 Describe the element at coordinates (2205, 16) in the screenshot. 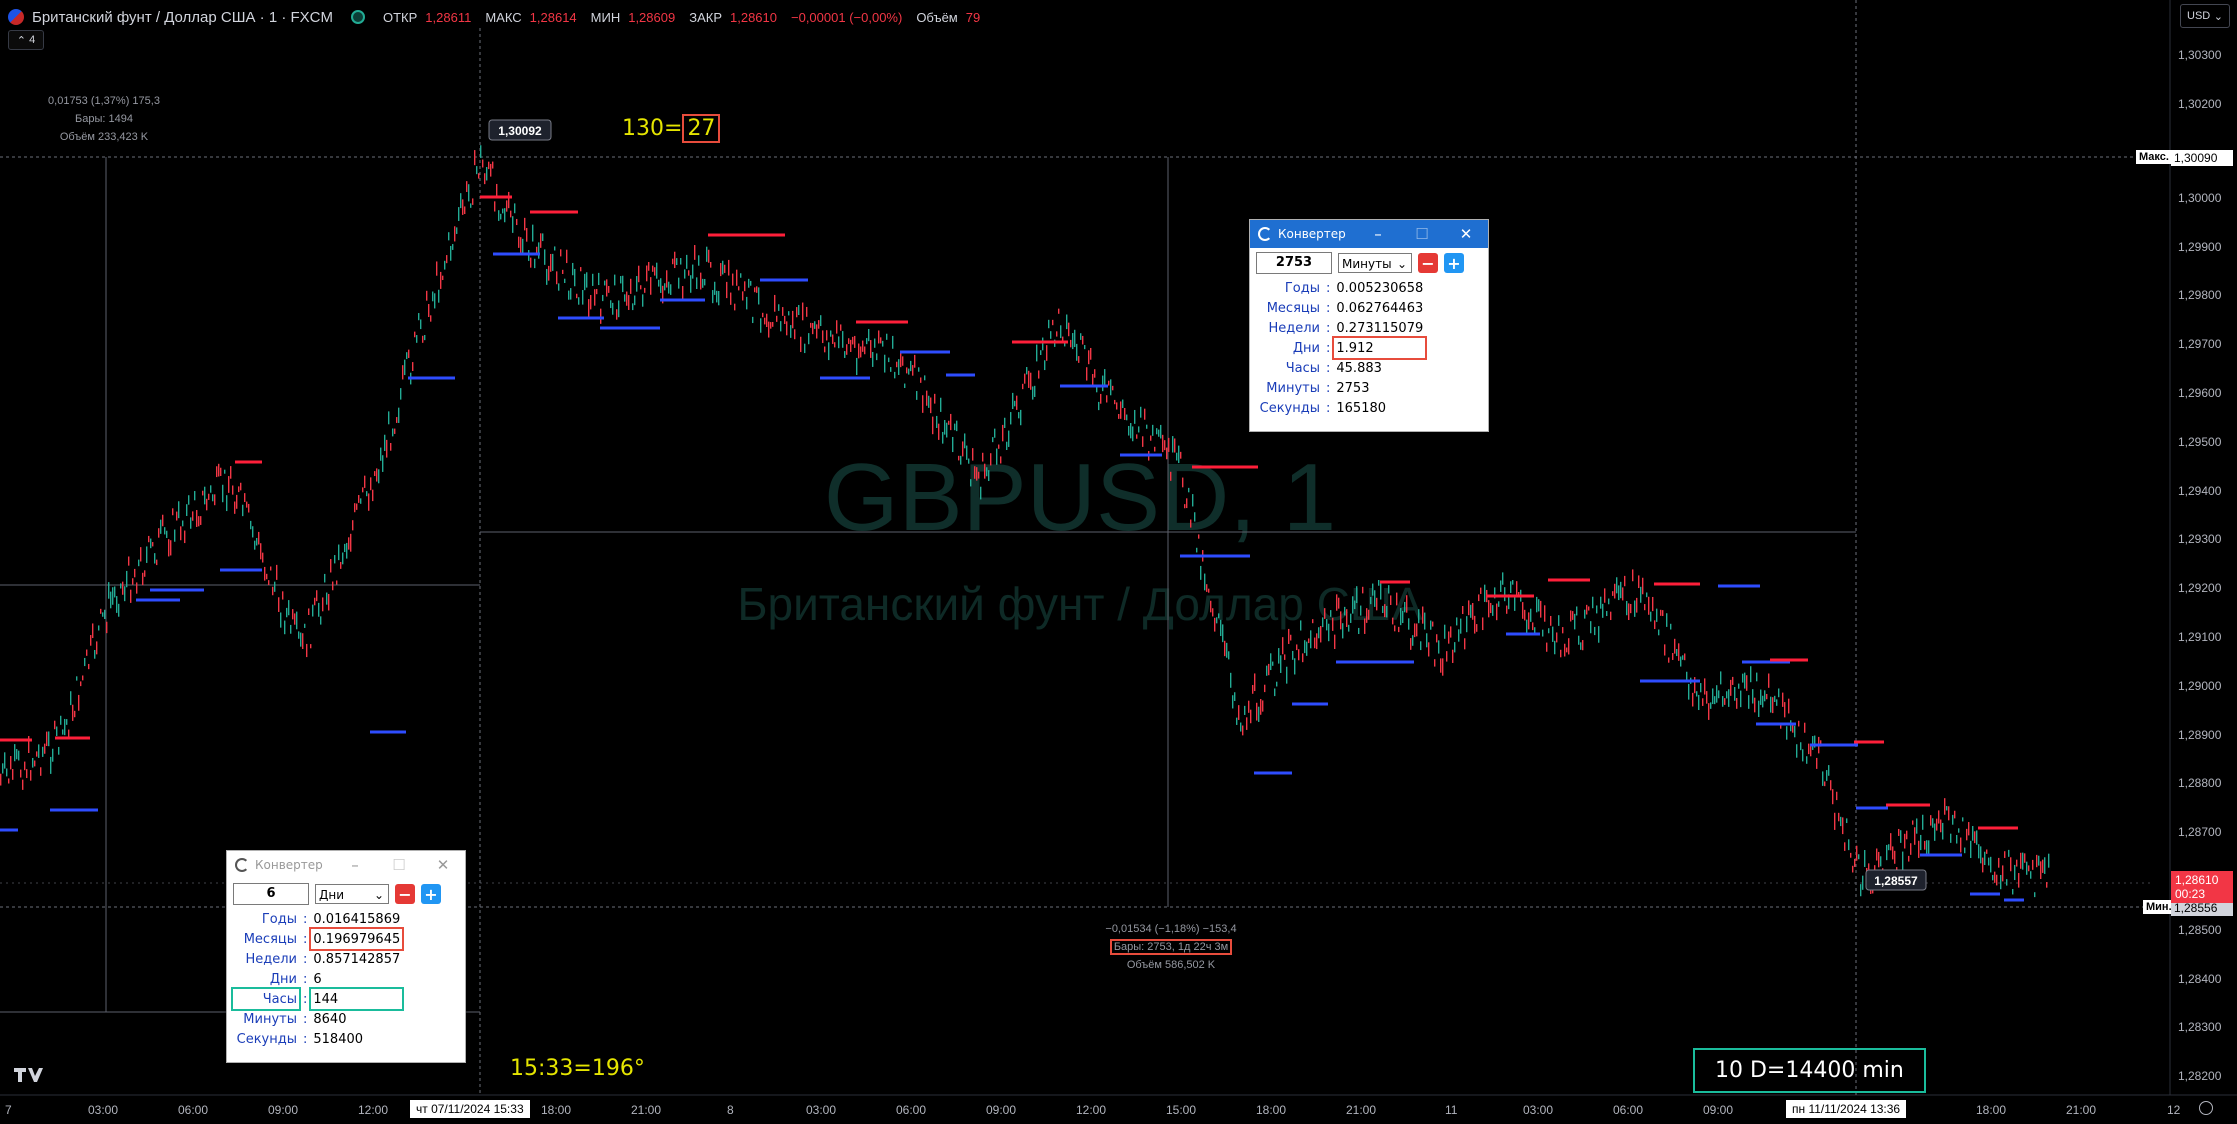

I see `currency-select: USD ⌄` at that location.